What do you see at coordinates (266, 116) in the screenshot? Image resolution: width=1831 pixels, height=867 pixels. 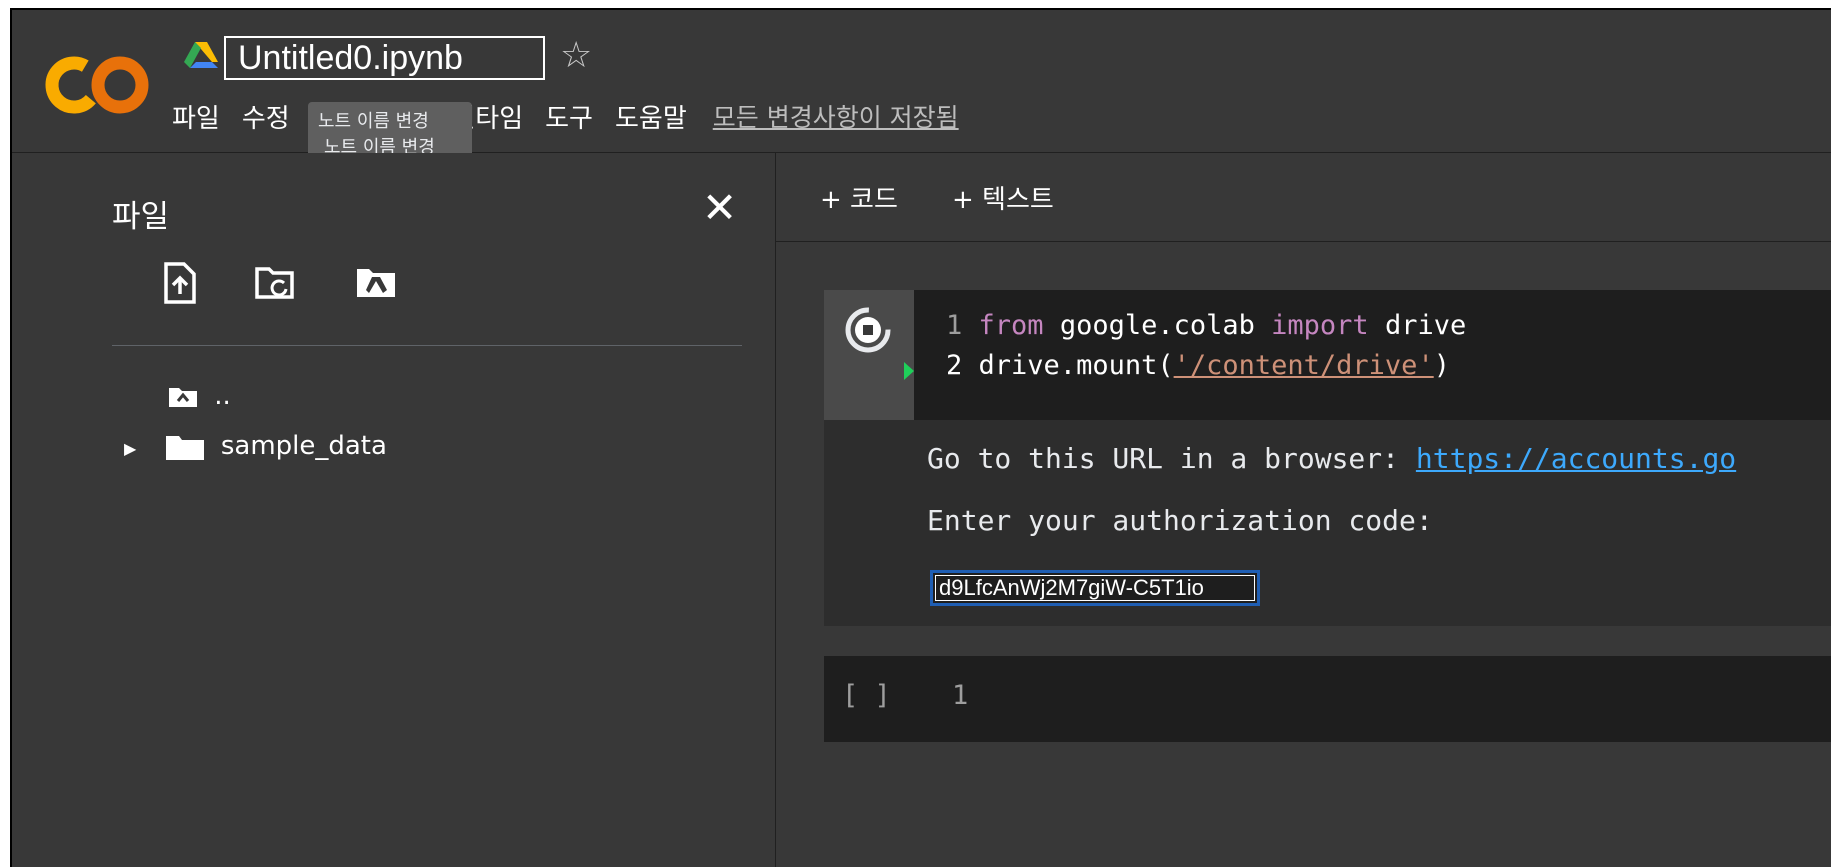 I see `menu-edit: 수정` at bounding box center [266, 116].